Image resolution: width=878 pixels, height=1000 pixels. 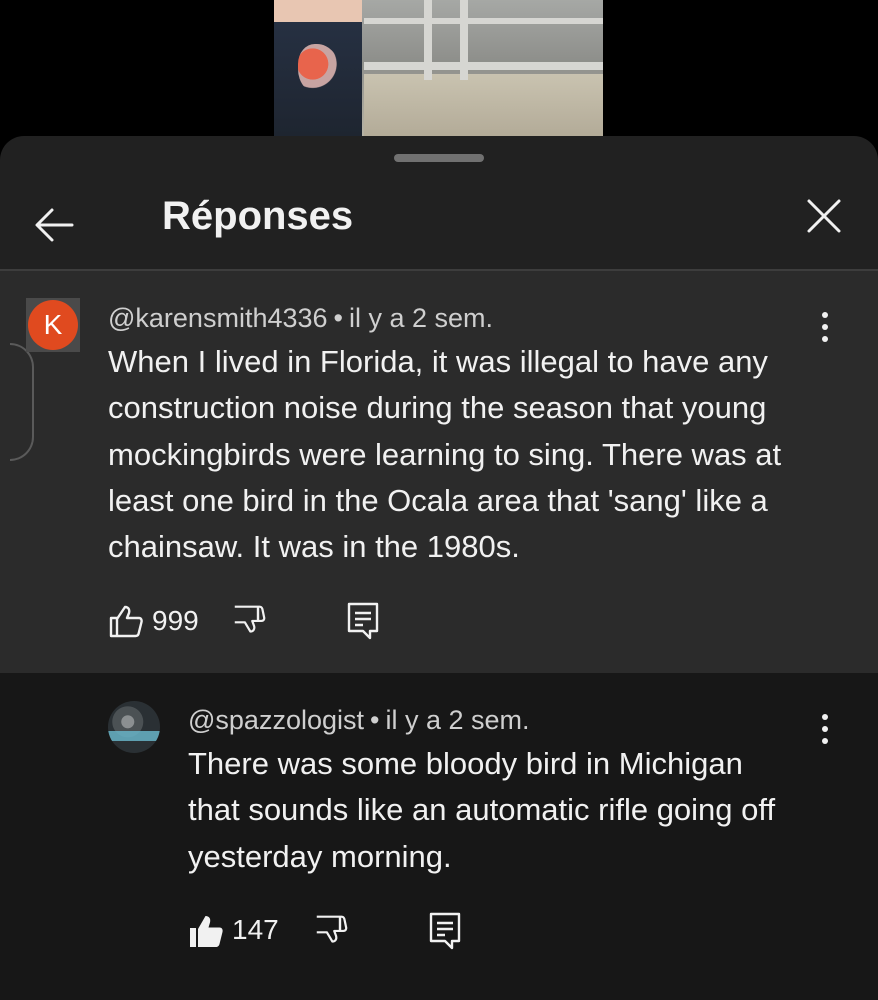 I want to click on comment-author: @spazzologist, so click(x=276, y=720).